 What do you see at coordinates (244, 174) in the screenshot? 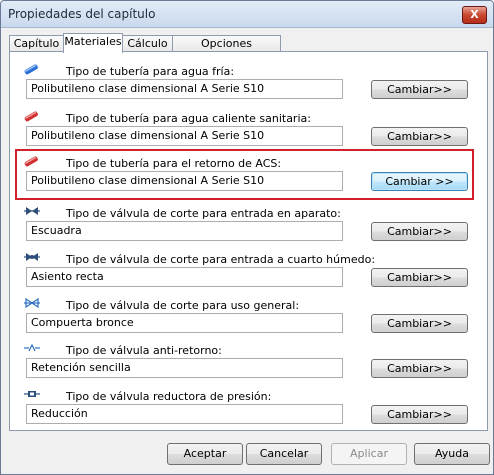
I see `highlight-annotation-box` at bounding box center [244, 174].